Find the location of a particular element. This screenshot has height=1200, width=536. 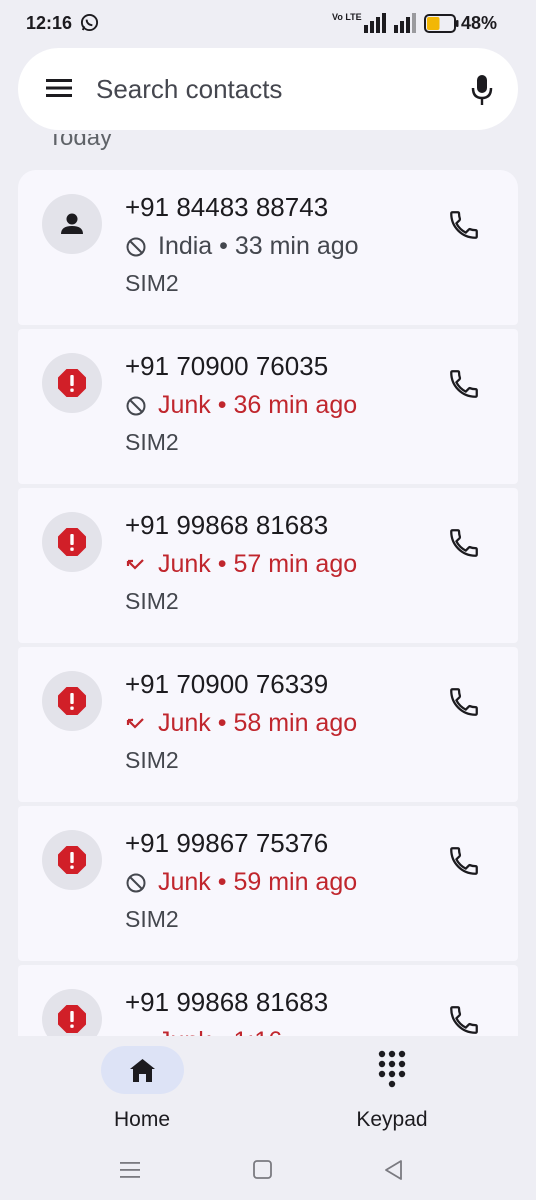

menu-icon is located at coordinates (59, 88).